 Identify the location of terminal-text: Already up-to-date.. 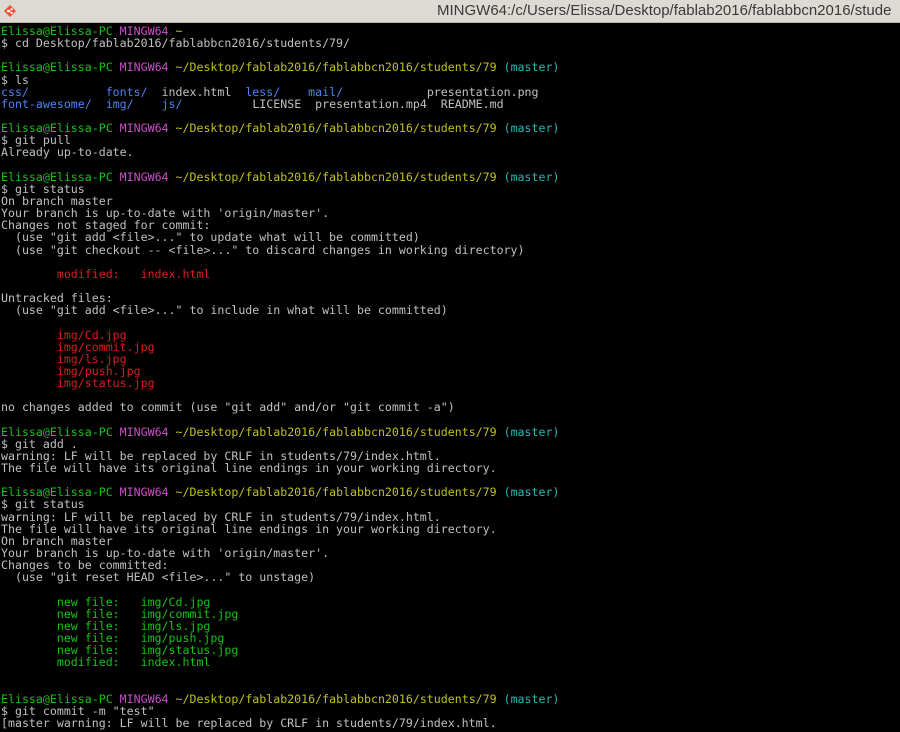
(67, 152).